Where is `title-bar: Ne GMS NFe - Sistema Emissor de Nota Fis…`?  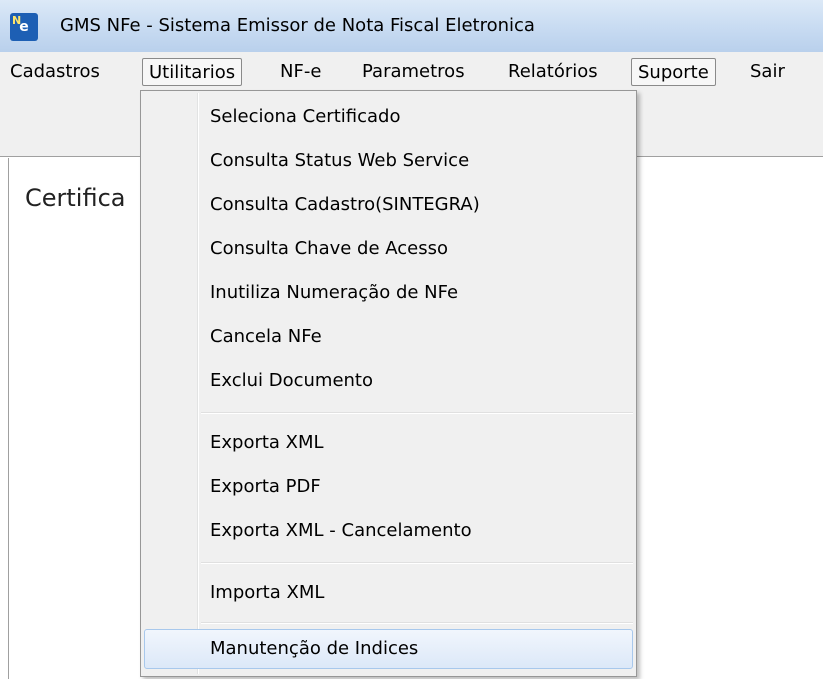
title-bar: Ne GMS NFe - Sistema Emissor de Nota Fis… is located at coordinates (411, 26).